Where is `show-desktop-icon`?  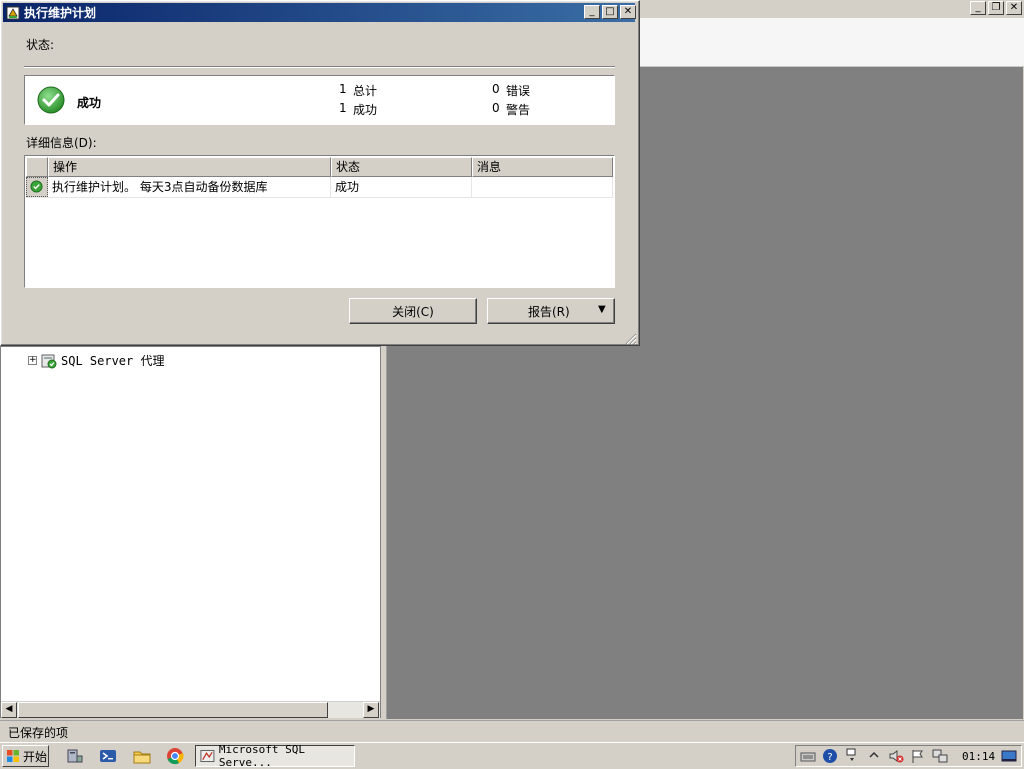 show-desktop-icon is located at coordinates (1009, 756).